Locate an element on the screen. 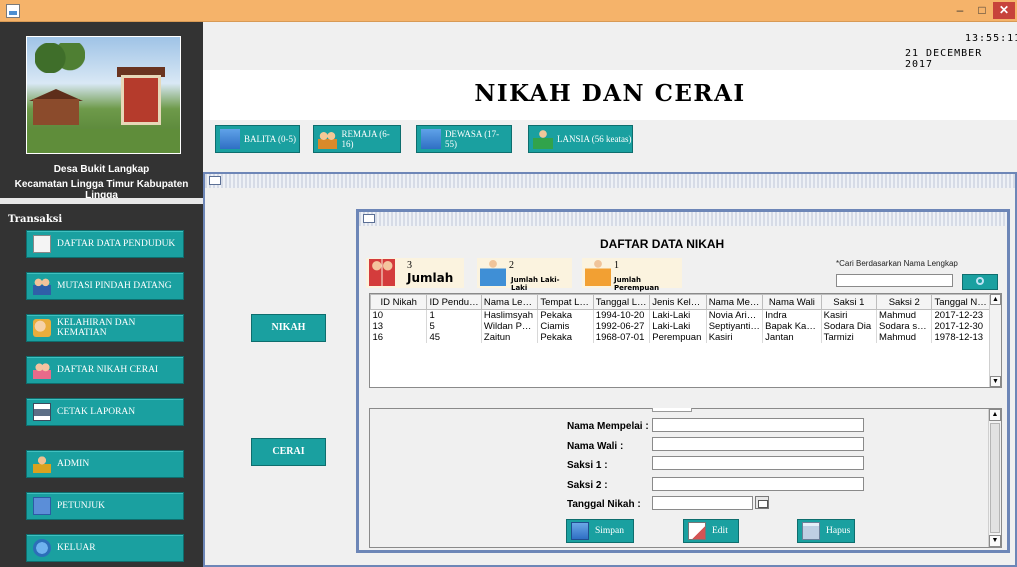 The height and width of the screenshot is (567, 1017). inner-frame-titlebar is located at coordinates (683, 219).